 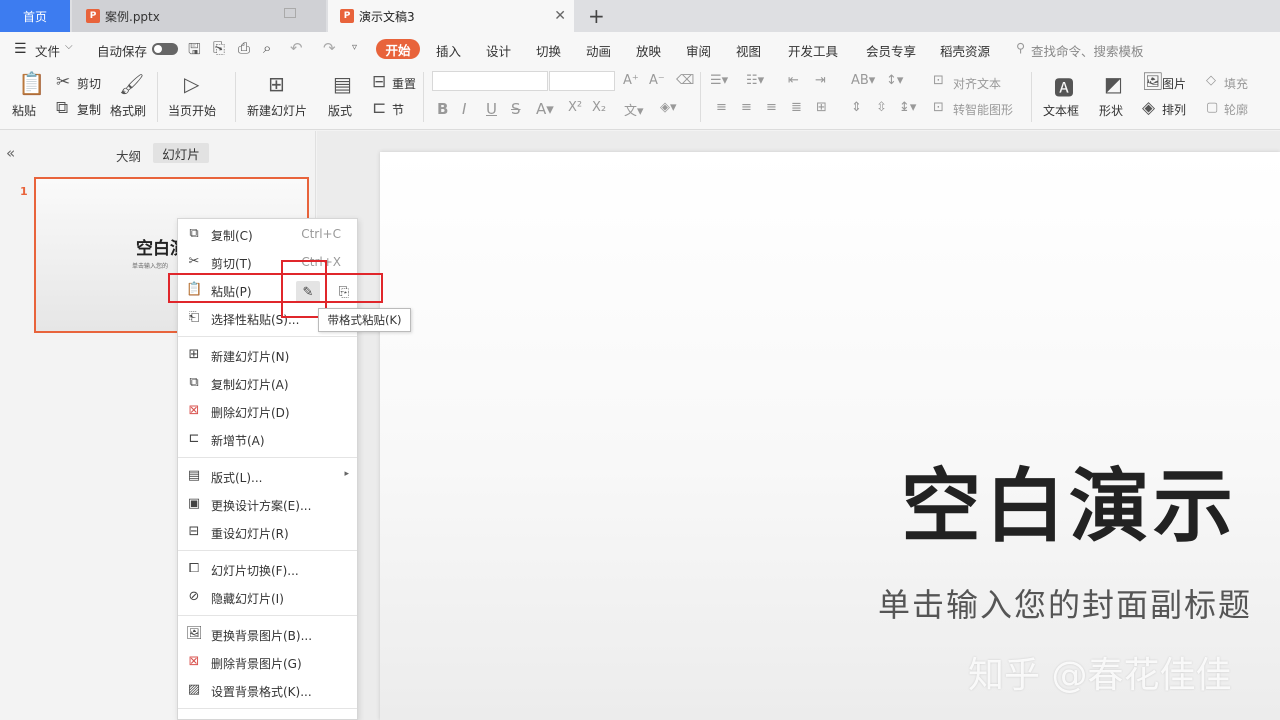 I want to click on menu-item-reset-slide: ⊟ 重设幻灯片(R), so click(x=267, y=532).